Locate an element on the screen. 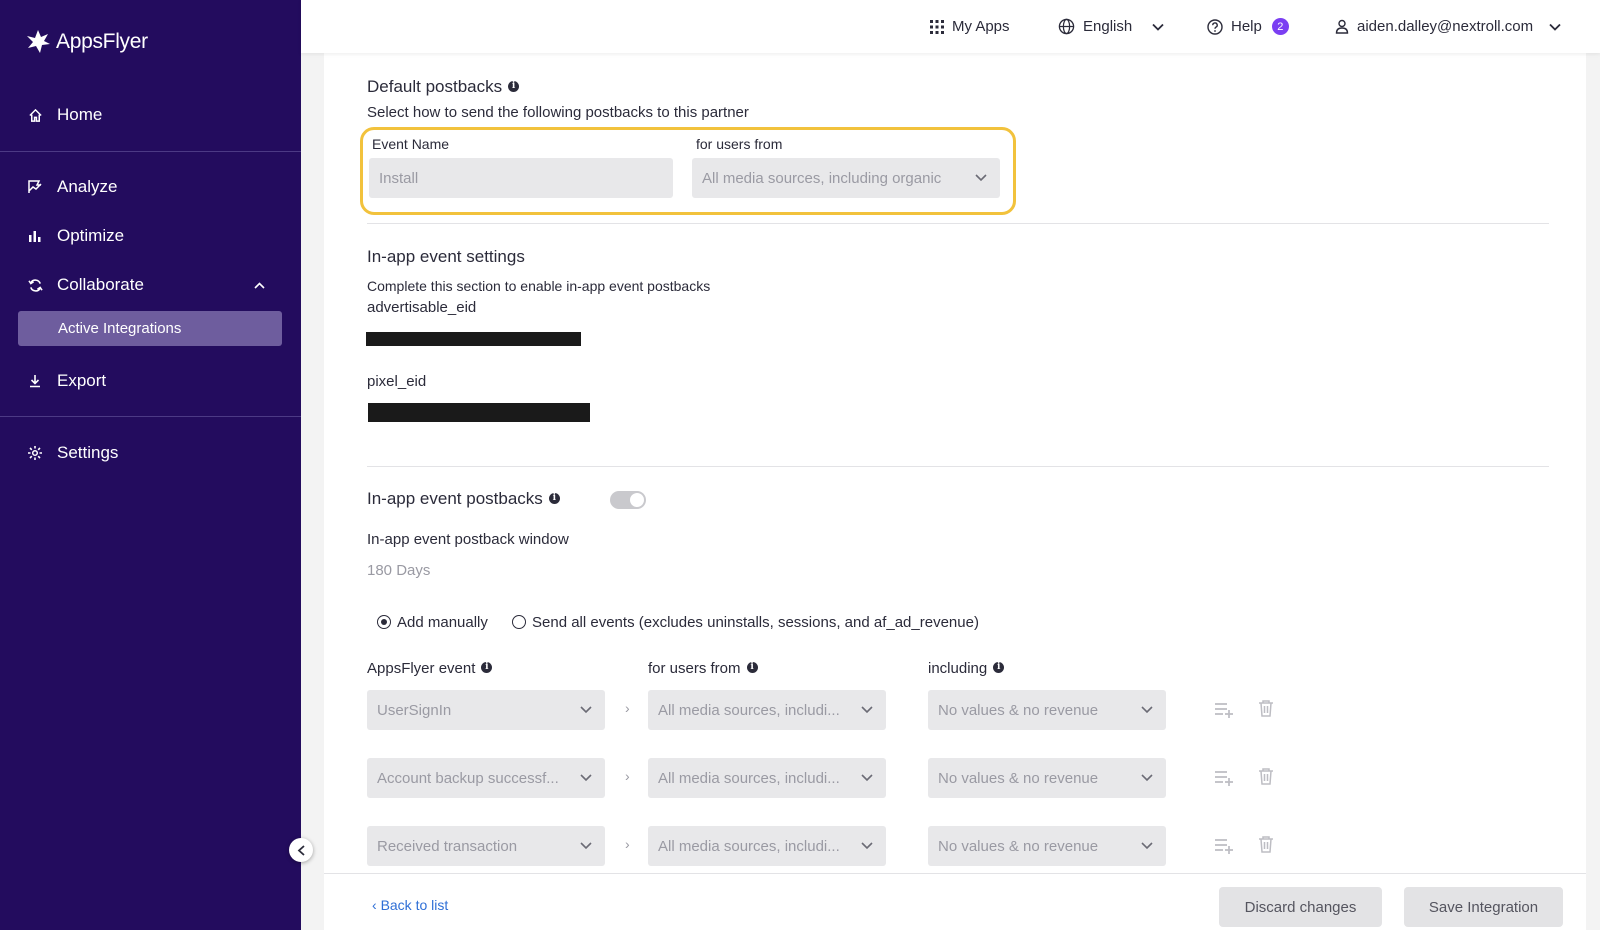 The height and width of the screenshot is (930, 1600). logo-text: AppsFlyer is located at coordinates (102, 41).